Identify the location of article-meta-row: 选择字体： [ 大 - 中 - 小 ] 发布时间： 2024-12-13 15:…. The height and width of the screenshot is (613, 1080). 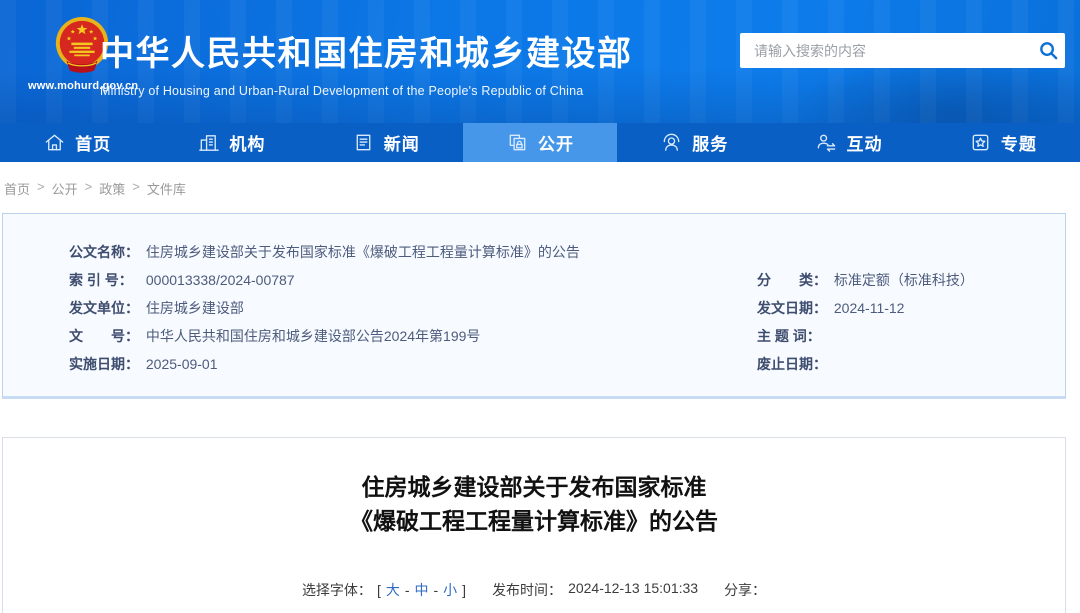
(534, 590).